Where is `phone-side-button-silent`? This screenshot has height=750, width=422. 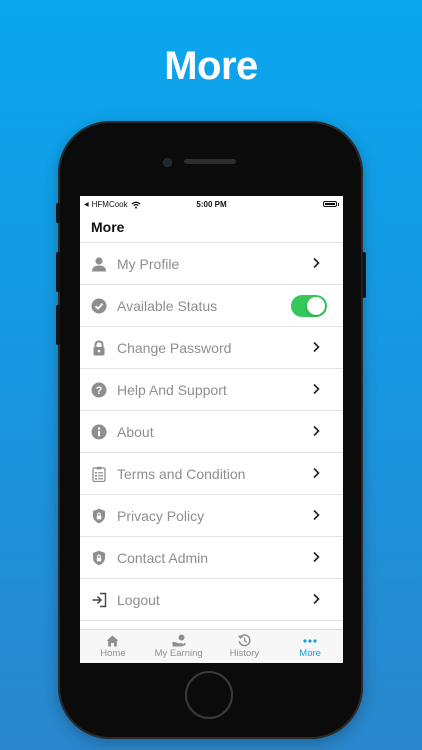
phone-side-button-silent is located at coordinates (58, 213).